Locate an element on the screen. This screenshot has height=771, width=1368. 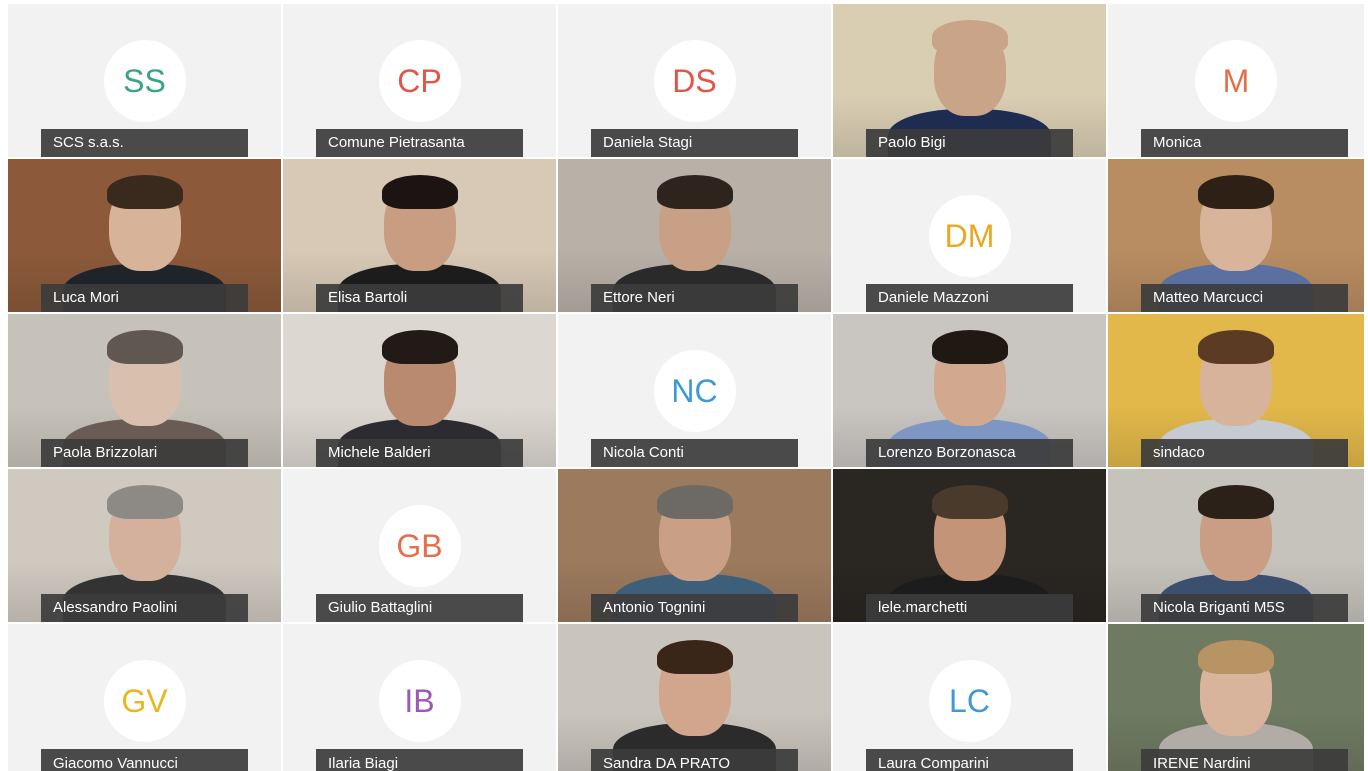
participant-tile: CP Comune Pietrasanta is located at coordinates (419, 80).